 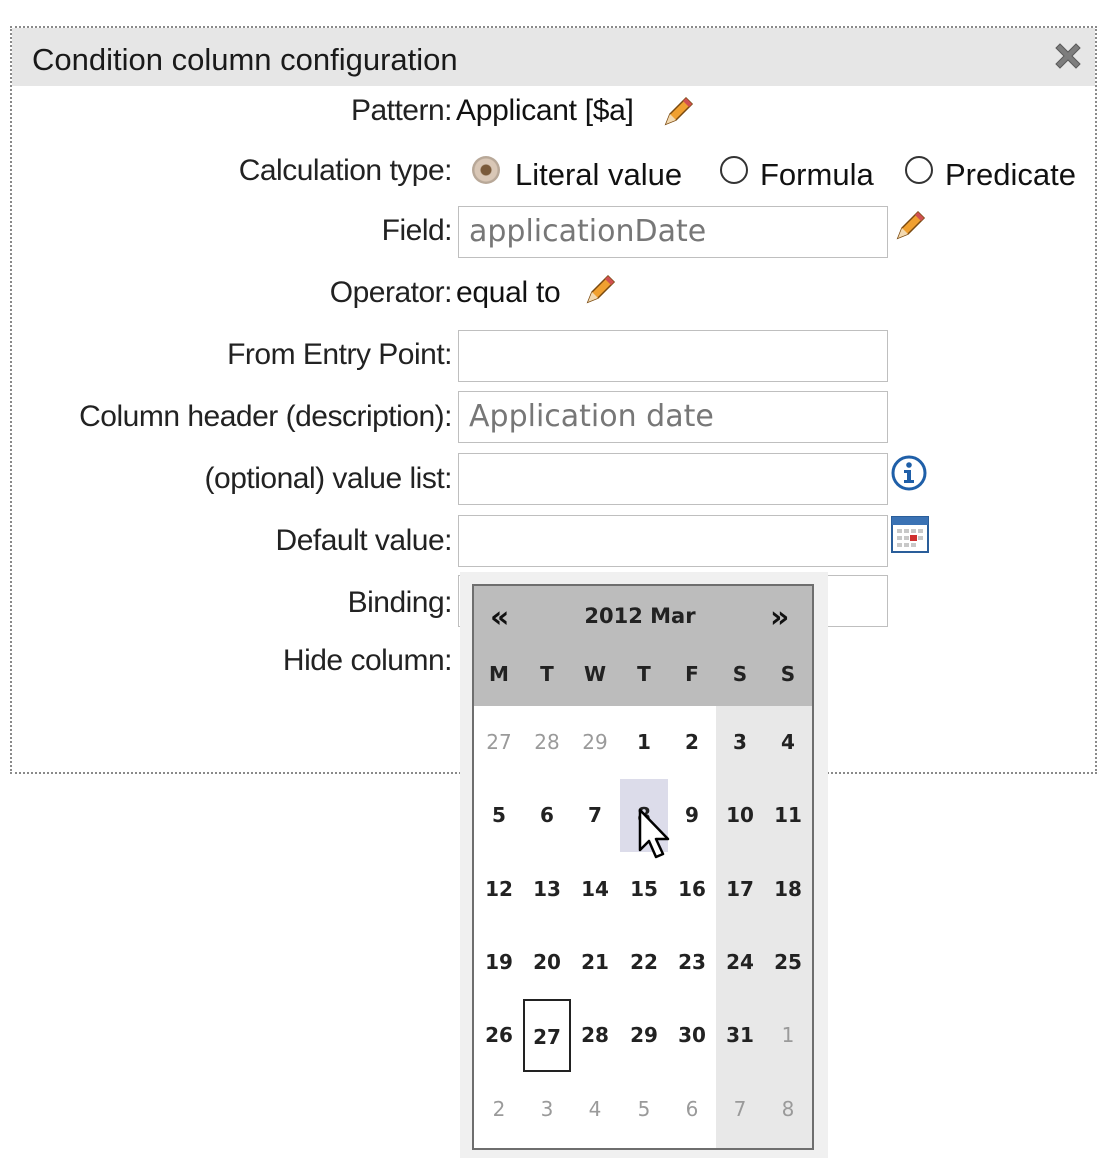 What do you see at coordinates (692, 962) in the screenshot?
I see `calendar-day: 23` at bounding box center [692, 962].